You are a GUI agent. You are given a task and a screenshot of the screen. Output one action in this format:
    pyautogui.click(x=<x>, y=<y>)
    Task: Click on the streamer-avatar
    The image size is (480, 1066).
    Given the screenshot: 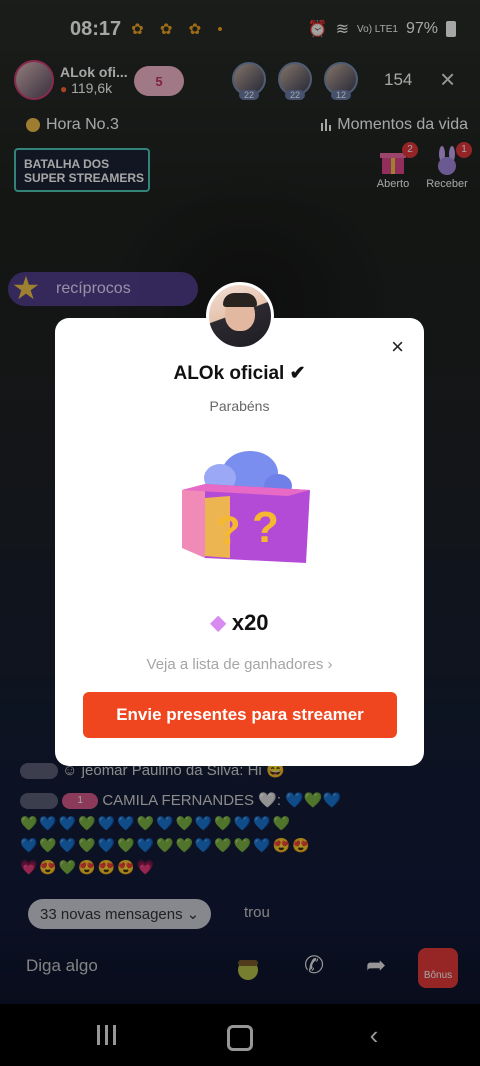 What is the action you would take?
    pyautogui.click(x=240, y=316)
    